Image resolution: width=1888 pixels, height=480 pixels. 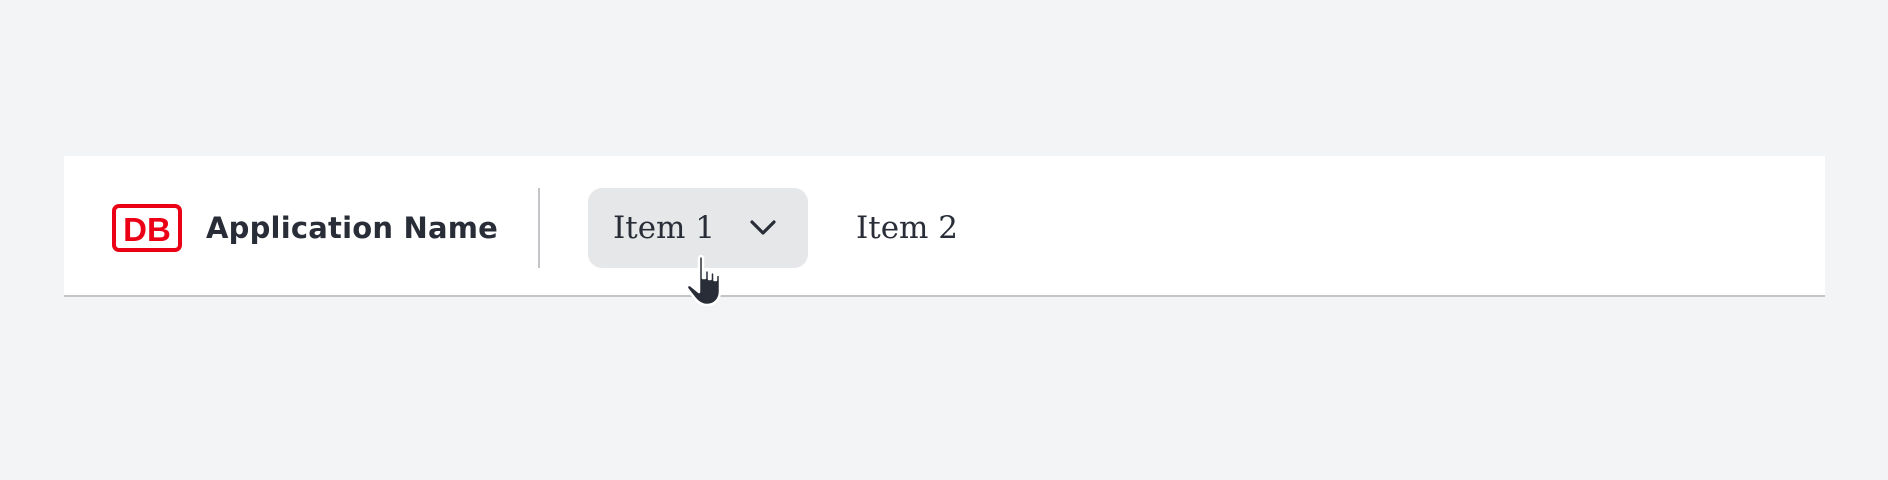 I want to click on app-name: Application Name, so click(x=352, y=228).